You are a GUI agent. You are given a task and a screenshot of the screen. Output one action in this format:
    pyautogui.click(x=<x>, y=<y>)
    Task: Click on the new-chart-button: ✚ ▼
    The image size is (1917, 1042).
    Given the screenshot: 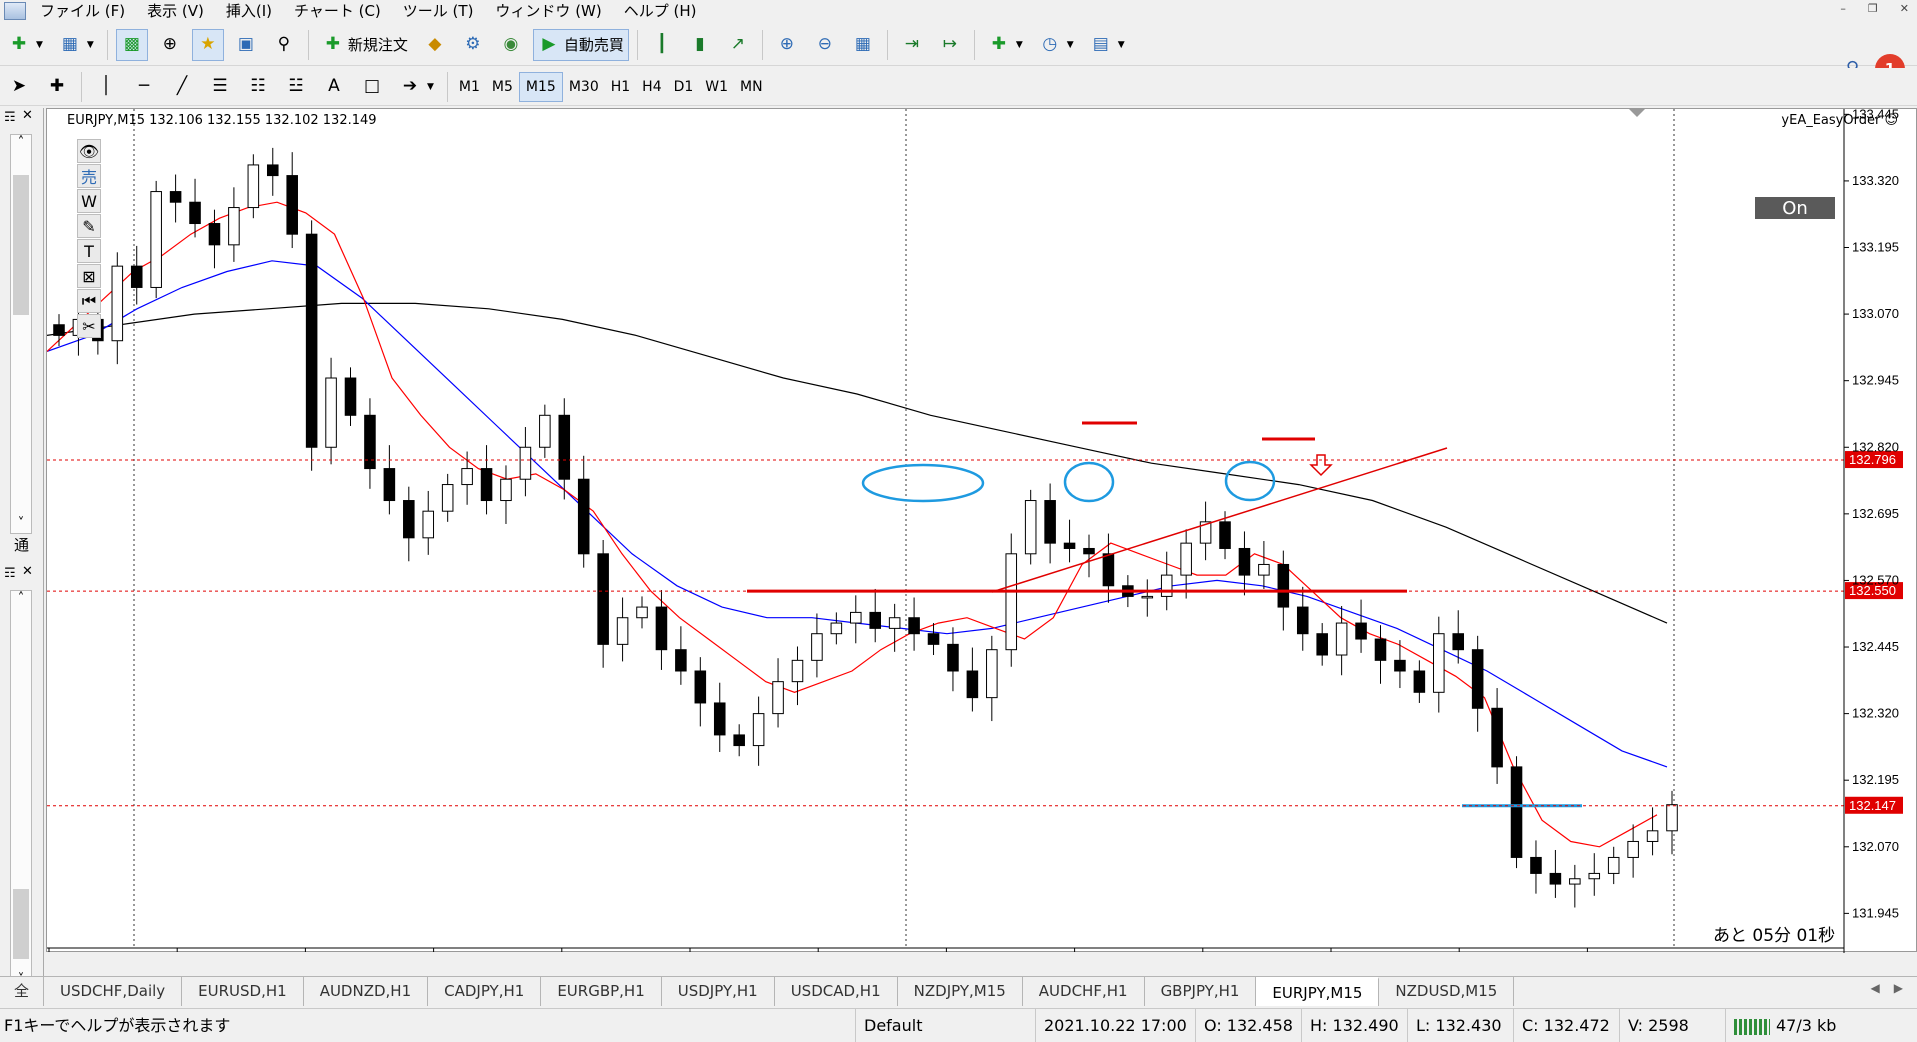 What is the action you would take?
    pyautogui.click(x=25, y=45)
    